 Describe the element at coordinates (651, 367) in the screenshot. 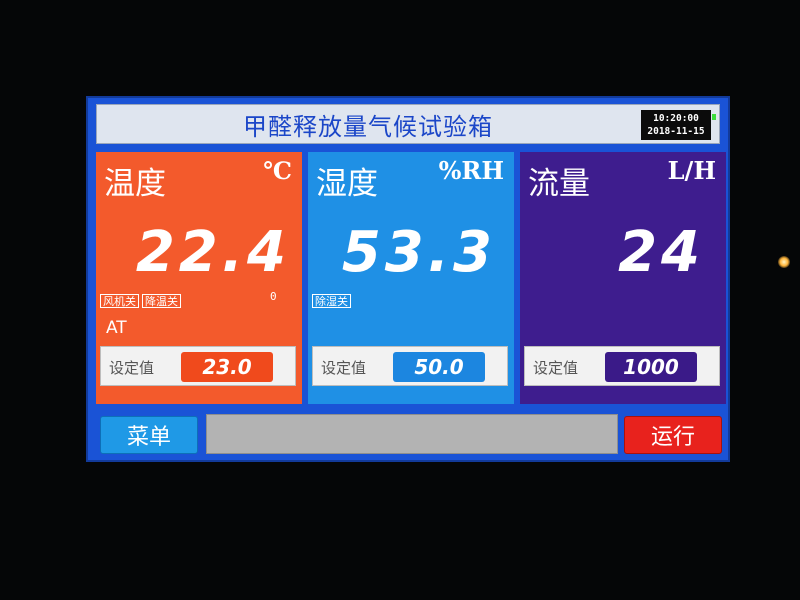

I see `flow-setpoint-input: 1000` at that location.